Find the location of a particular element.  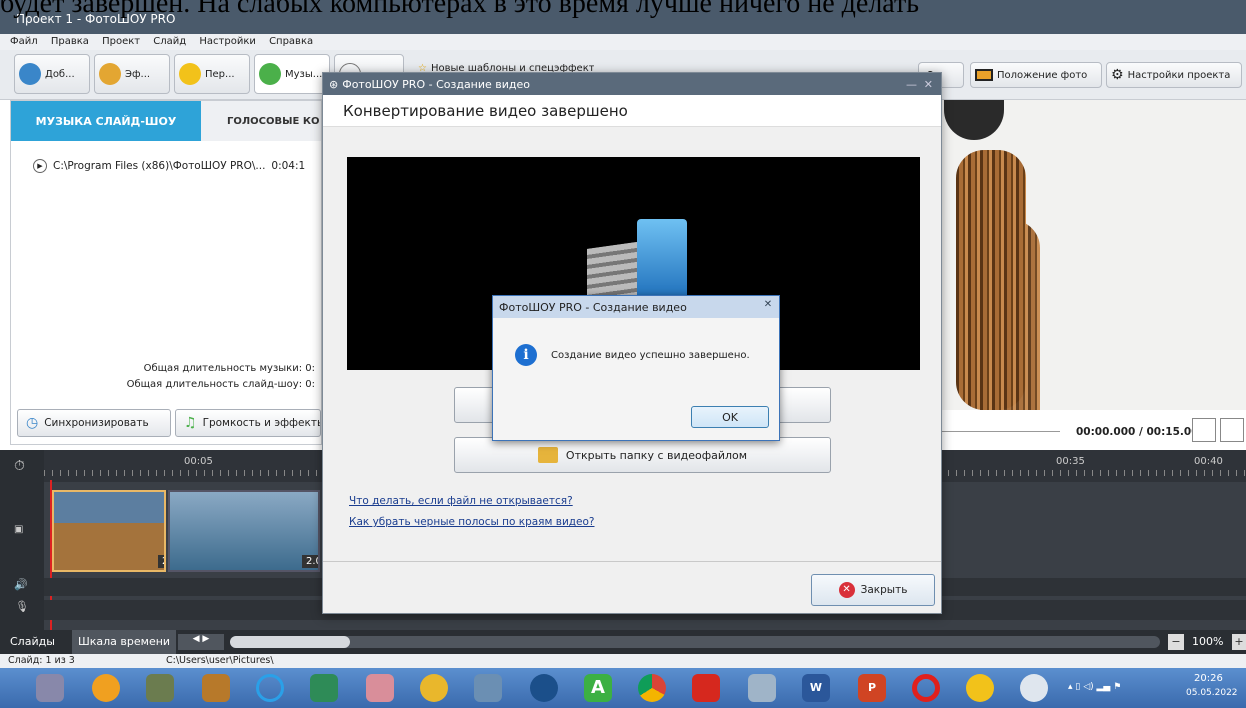

zoom-out-button: − is located at coordinates (1176, 642).